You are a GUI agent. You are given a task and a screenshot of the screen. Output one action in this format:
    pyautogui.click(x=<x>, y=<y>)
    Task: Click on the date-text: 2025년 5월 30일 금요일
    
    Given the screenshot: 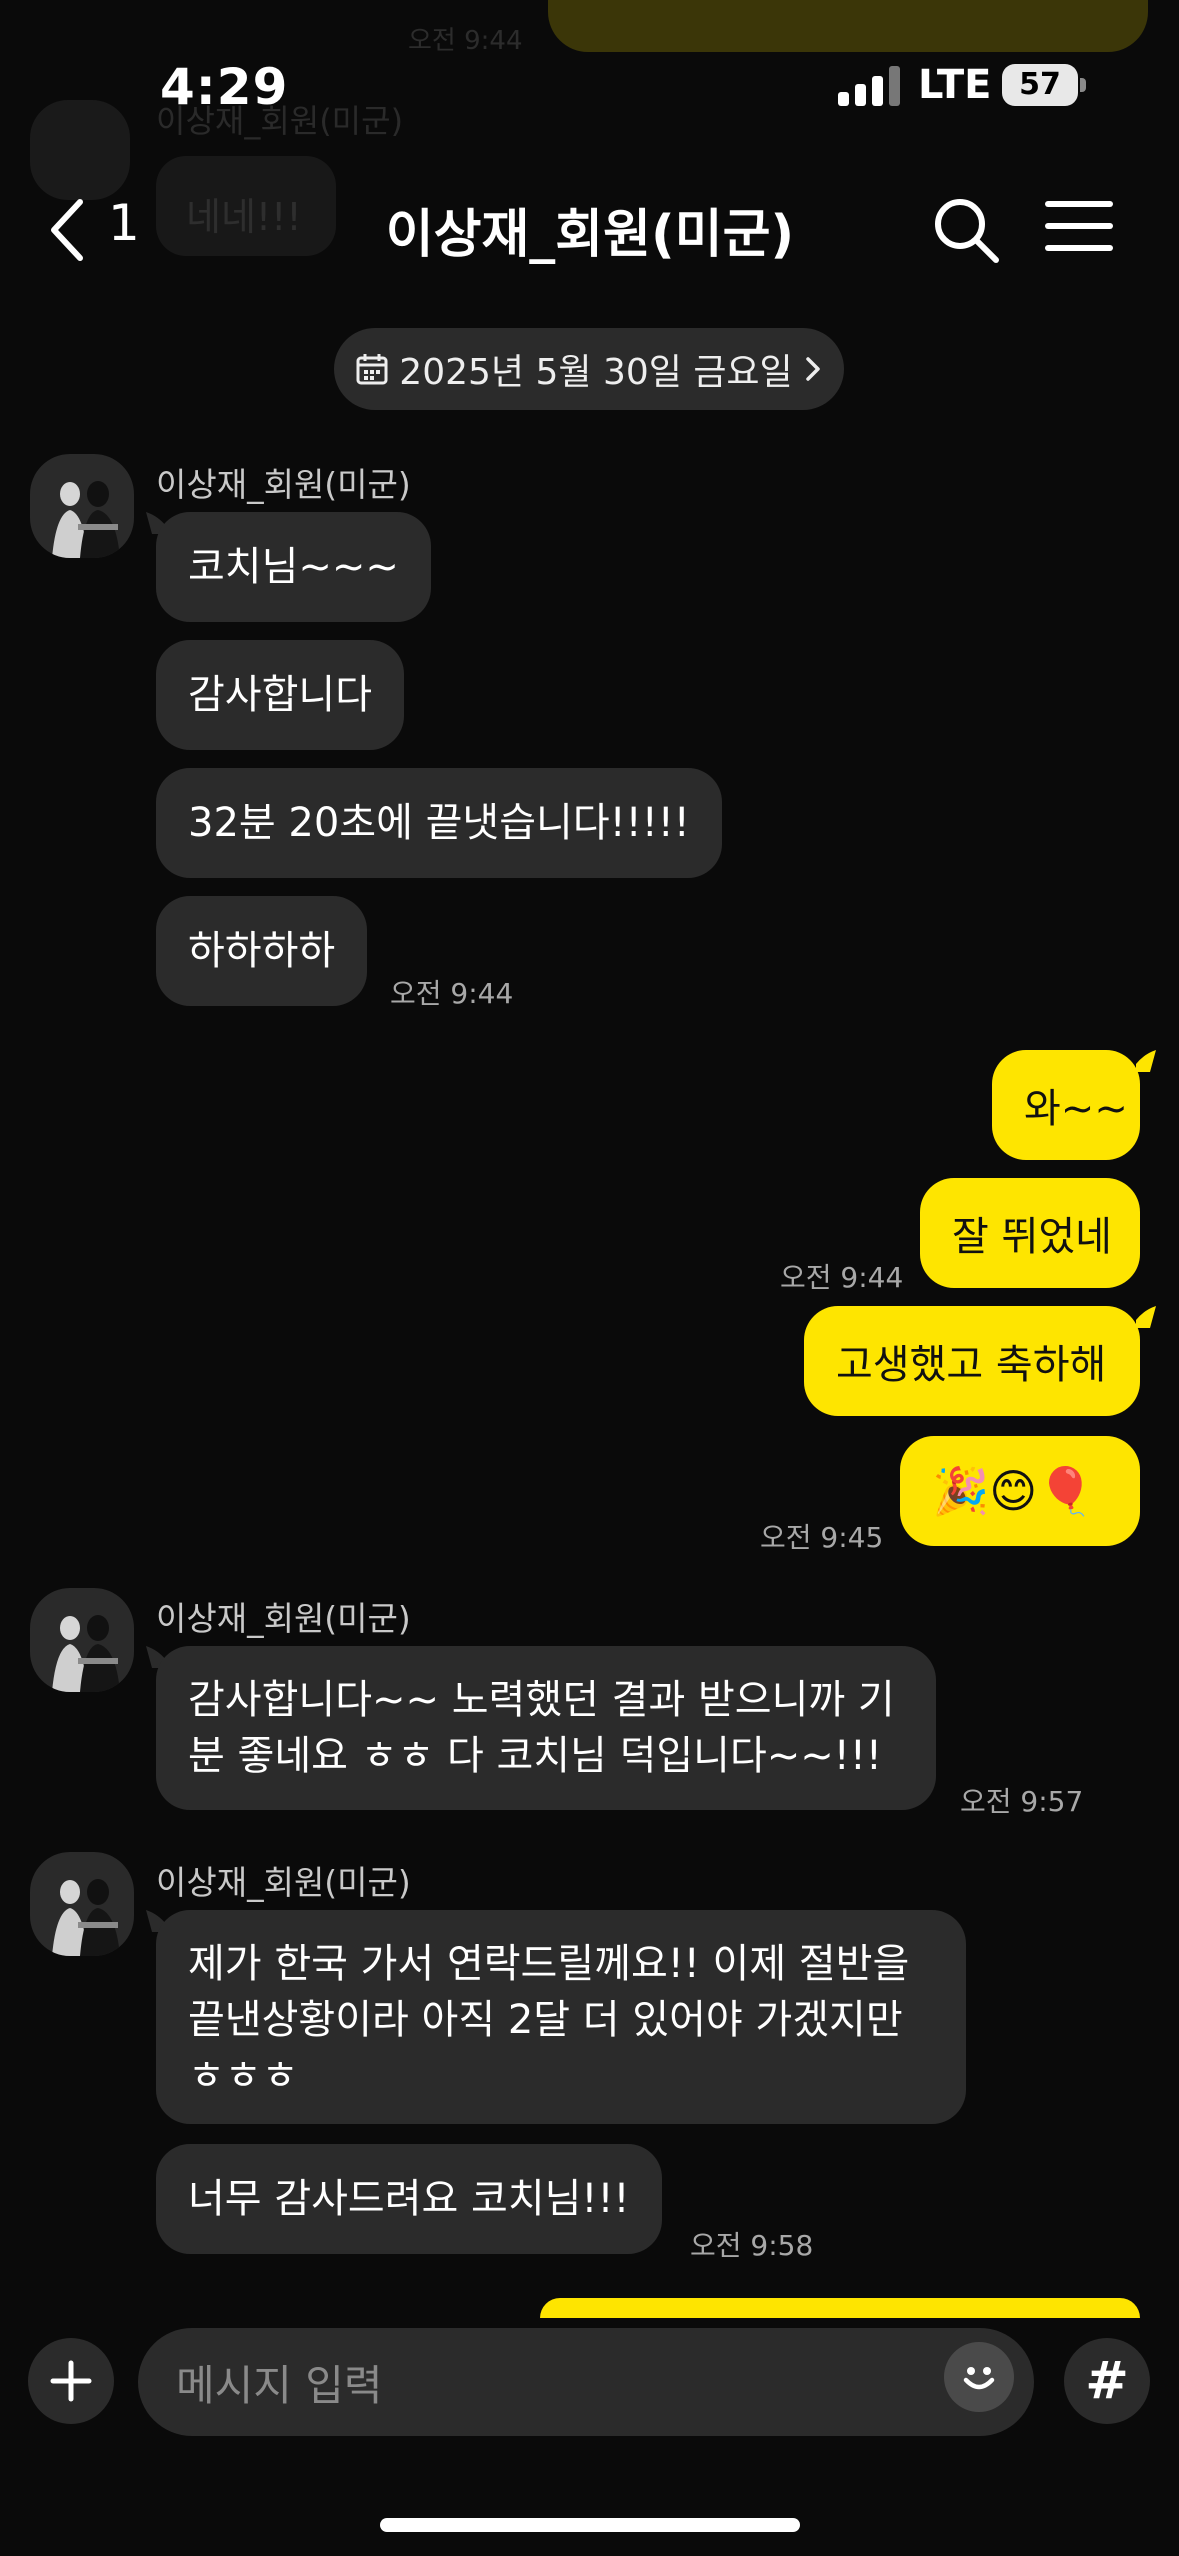 What is the action you would take?
    pyautogui.click(x=596, y=372)
    